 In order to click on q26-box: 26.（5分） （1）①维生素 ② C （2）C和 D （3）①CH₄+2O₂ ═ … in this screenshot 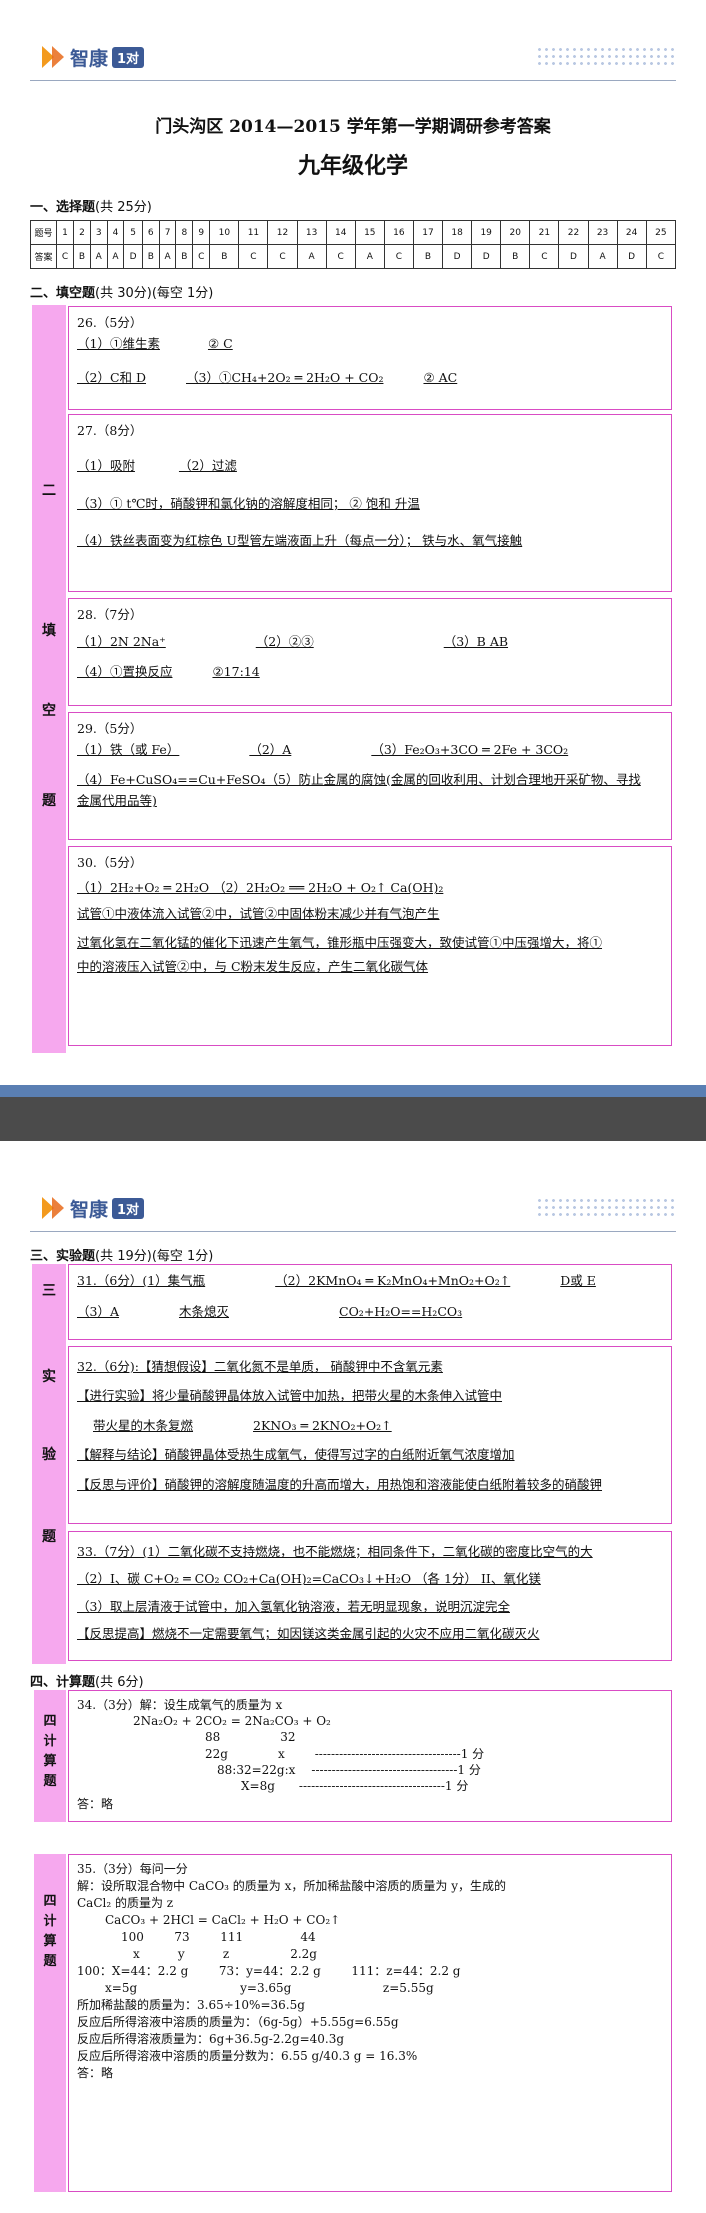, I will do `click(370, 358)`.